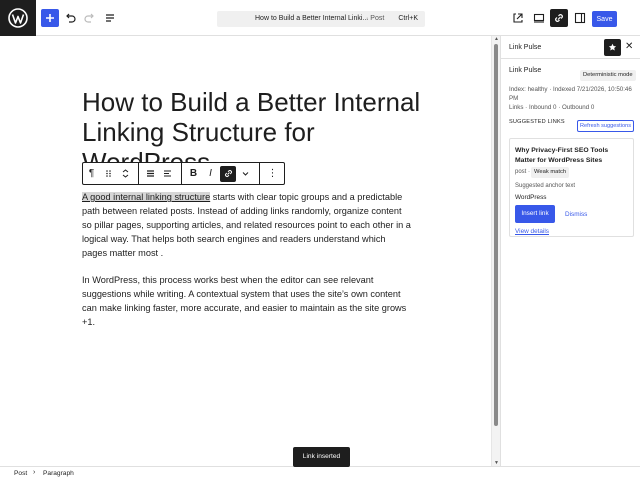  Describe the element at coordinates (146, 197) in the screenshot. I see `selected-link-text: A good internal linking structure` at that location.